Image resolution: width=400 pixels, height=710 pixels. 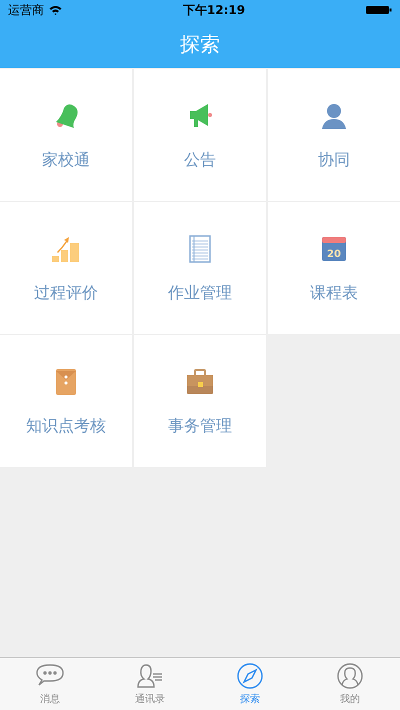 I want to click on menu-tile: 作业管理, so click(x=200, y=268).